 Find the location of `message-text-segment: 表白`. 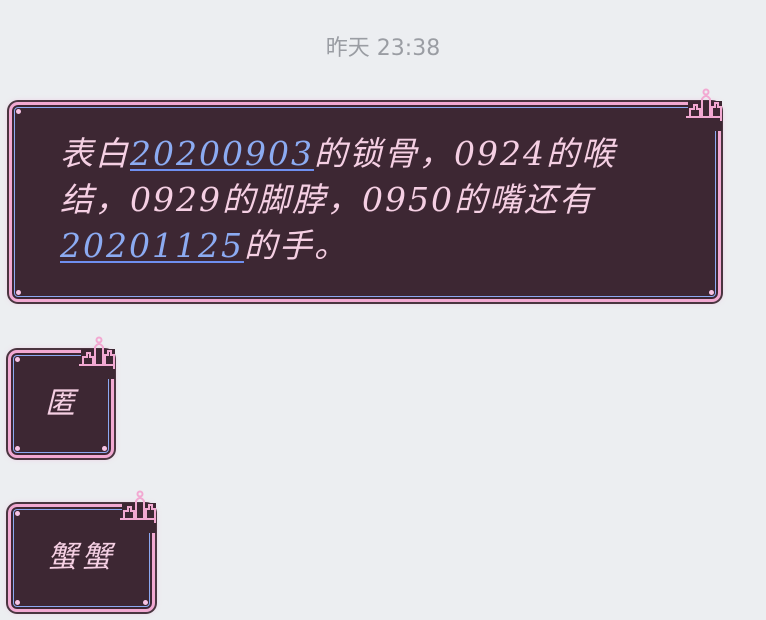

message-text-segment: 表白 is located at coordinates (95, 153).